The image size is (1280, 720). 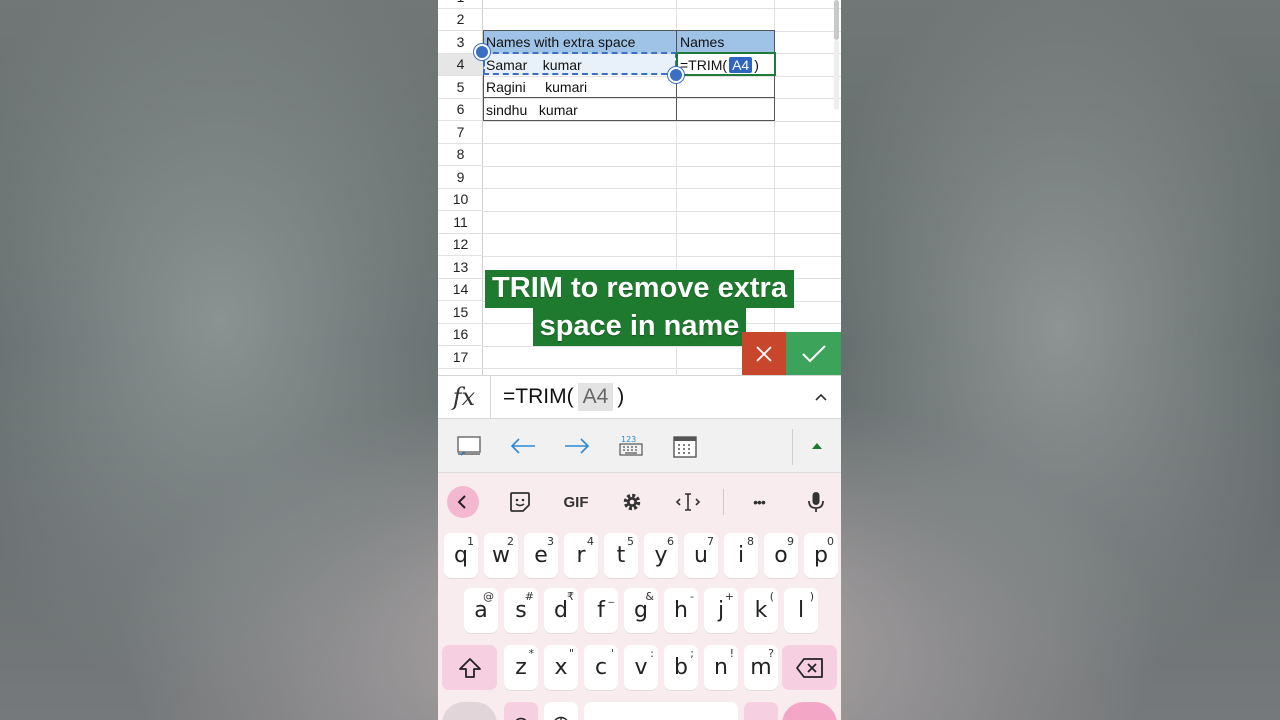 What do you see at coordinates (792, 447) in the screenshot?
I see `toolbar-divider` at bounding box center [792, 447].